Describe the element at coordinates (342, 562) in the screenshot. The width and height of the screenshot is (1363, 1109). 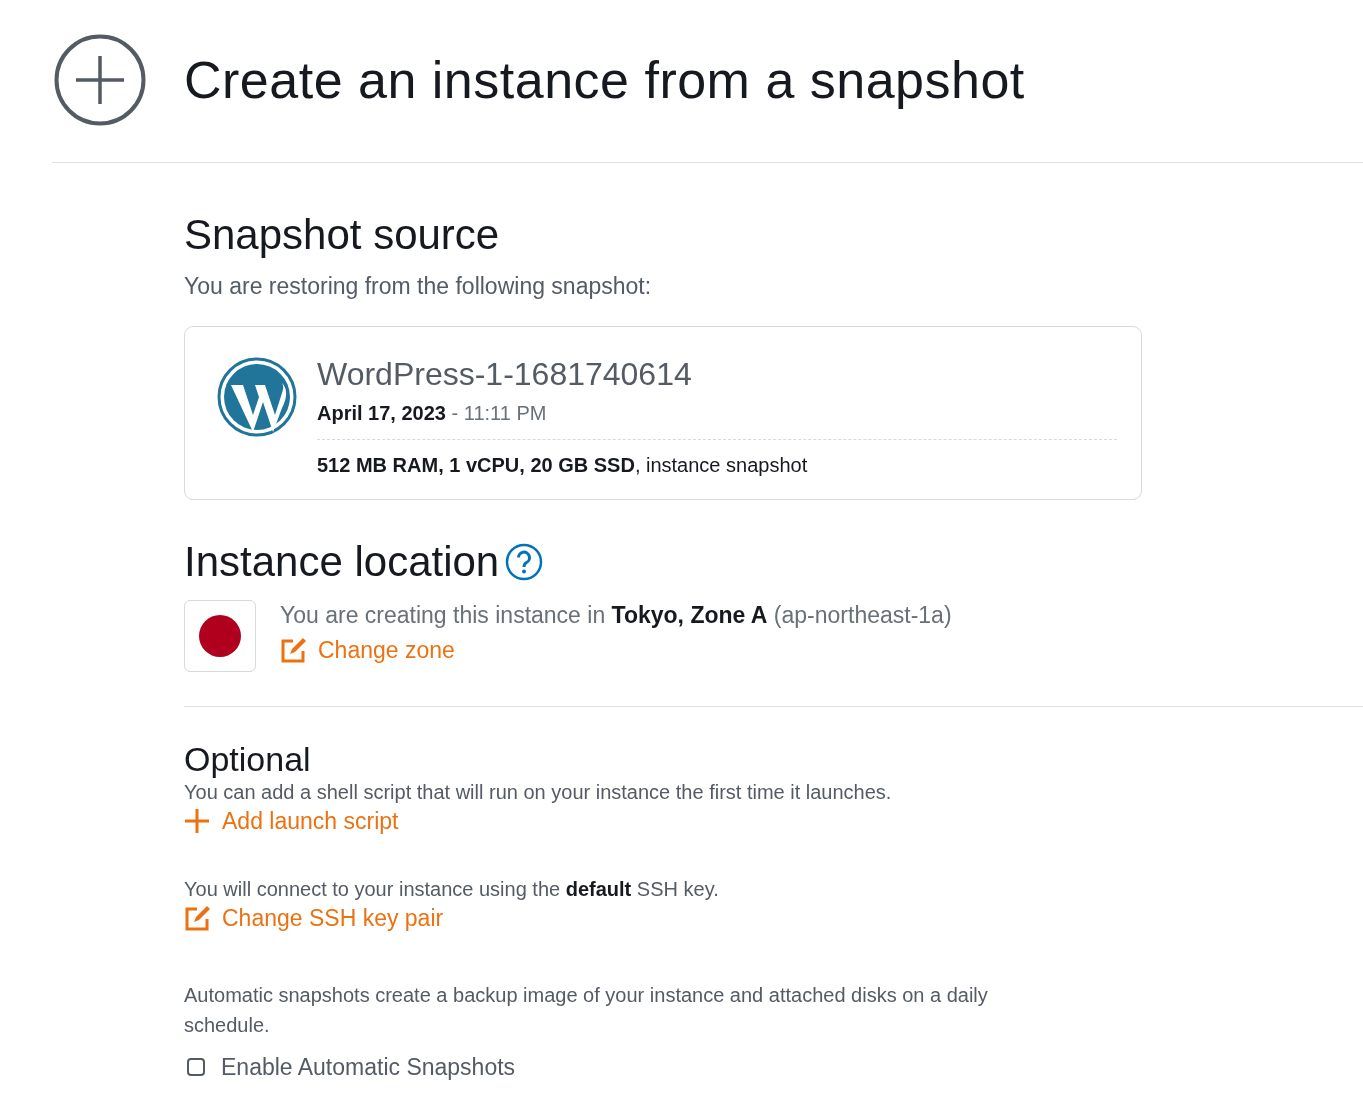
I see `section-heading: Instance location` at that location.